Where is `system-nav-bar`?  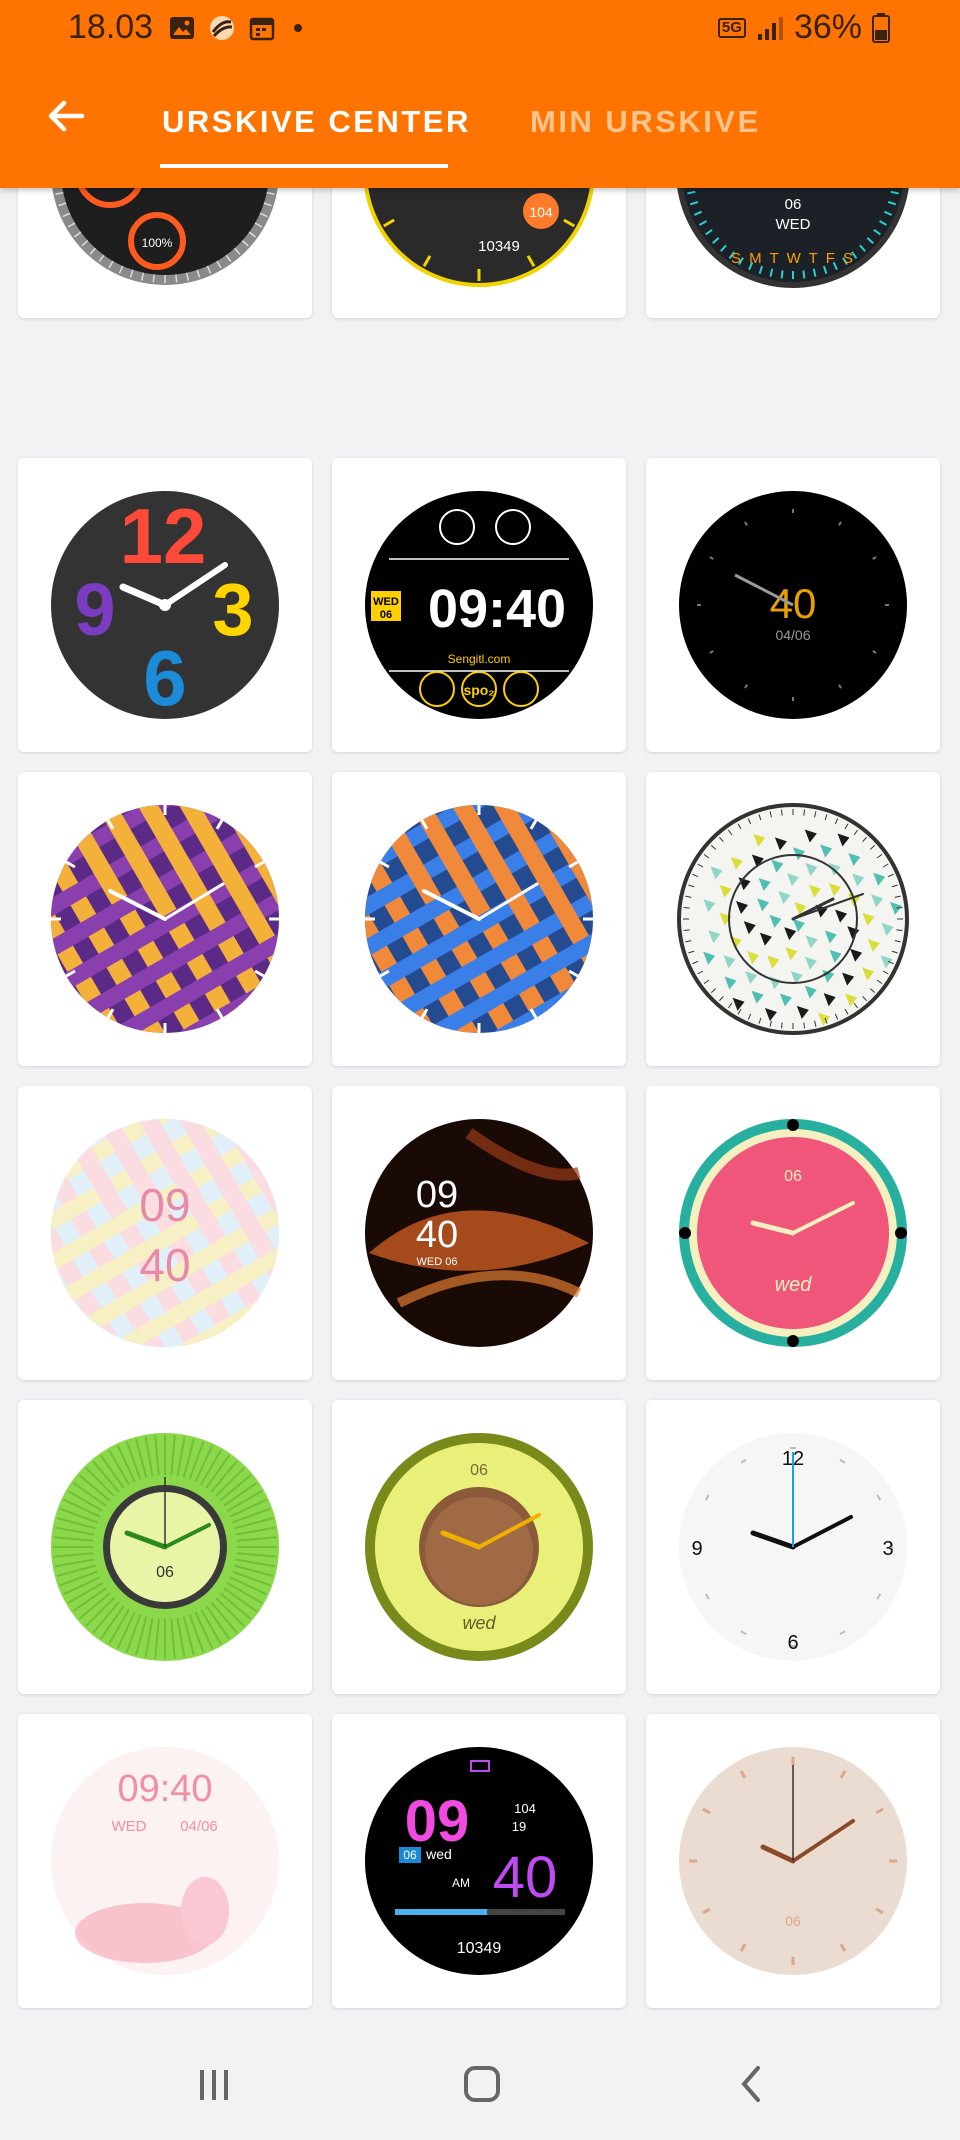
system-nav-bar is located at coordinates (480, 2080).